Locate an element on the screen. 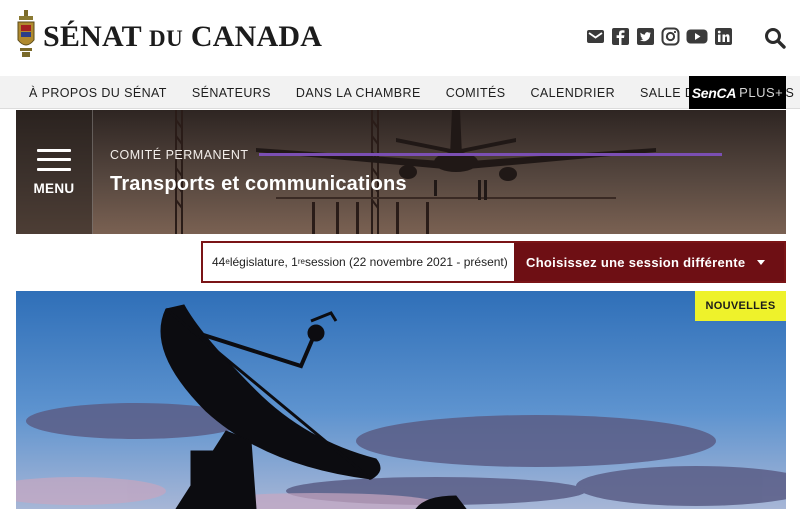 Image resolution: width=800 pixels, height=509 pixels. session-suffix: re is located at coordinates (301, 261).